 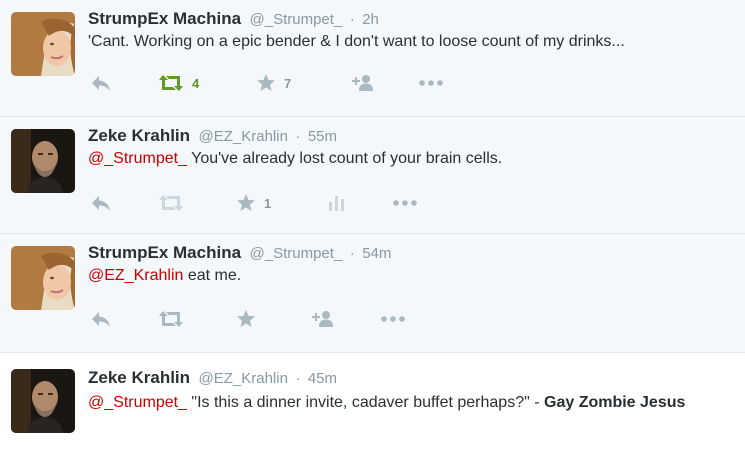 I want to click on tweet-header: Zeke Krahlin @EZ_Krahlin · 55m, so click(x=212, y=136).